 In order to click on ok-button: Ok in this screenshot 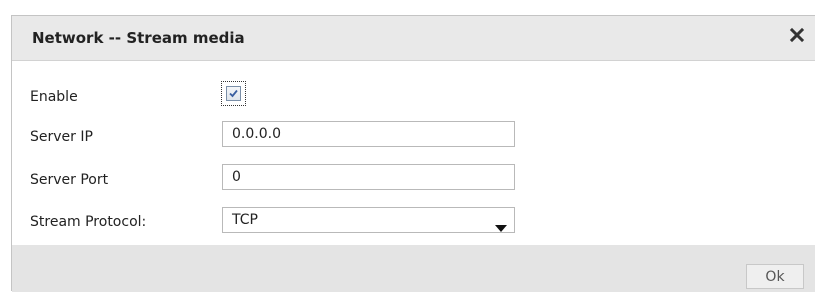, I will do `click(775, 276)`.